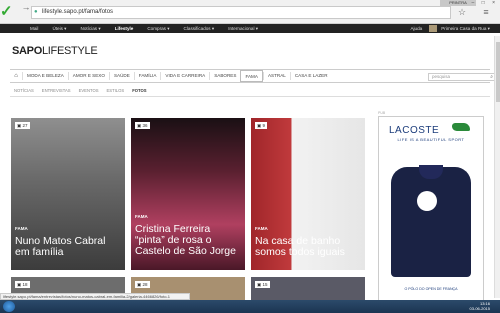 The height and width of the screenshot is (313, 500). I want to click on site-logo: SAPOLIFESTYLE, so click(55, 51).